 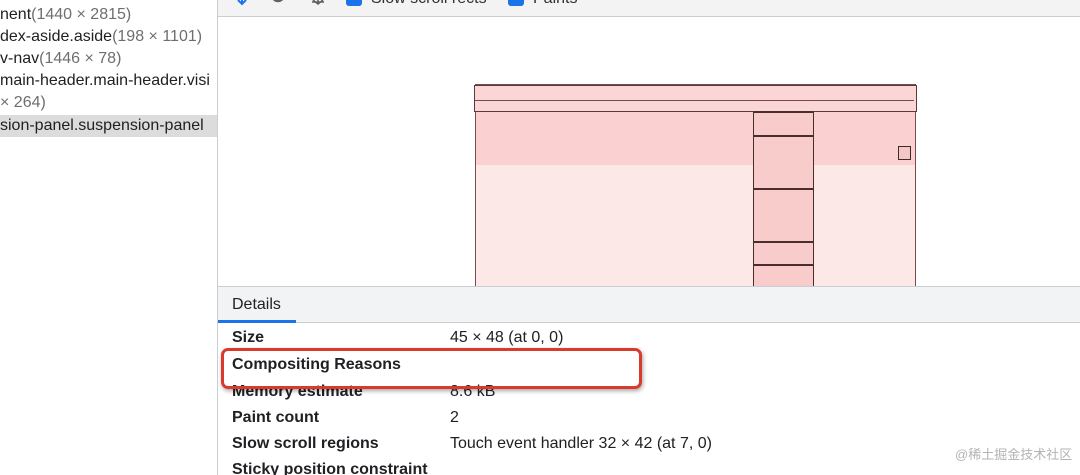 What do you see at coordinates (257, 305) in the screenshot?
I see `tab-details: Details` at bounding box center [257, 305].